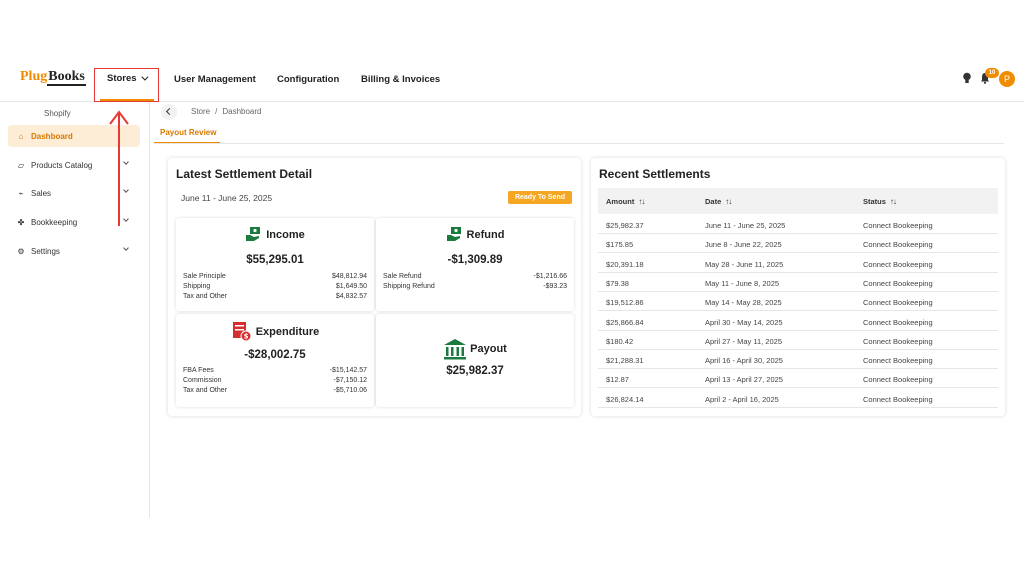 The width and height of the screenshot is (1024, 576). I want to click on notification-badge: 10, so click(992, 73).